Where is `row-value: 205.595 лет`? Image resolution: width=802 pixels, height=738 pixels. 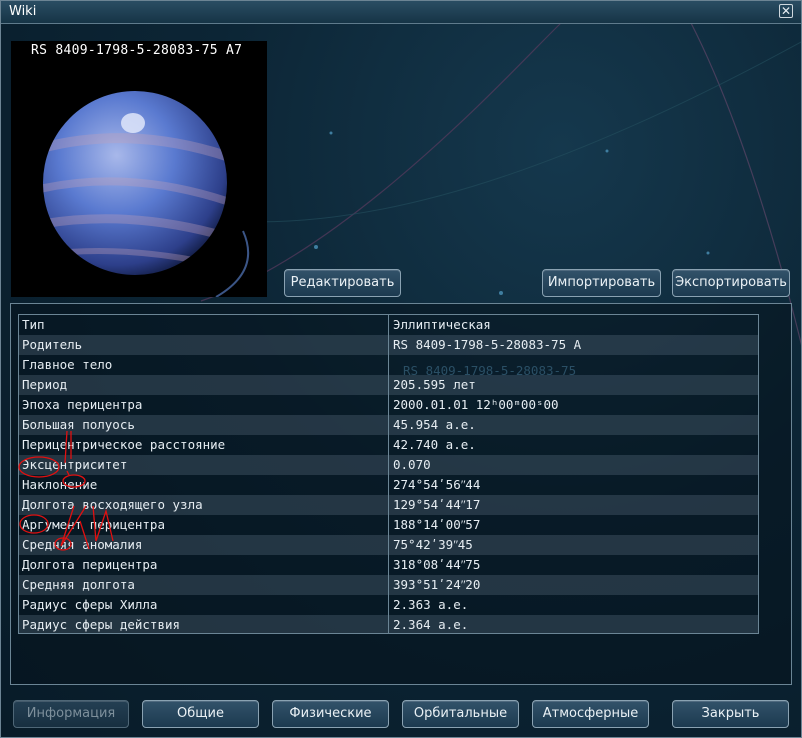 row-value: 205.595 лет is located at coordinates (434, 384).